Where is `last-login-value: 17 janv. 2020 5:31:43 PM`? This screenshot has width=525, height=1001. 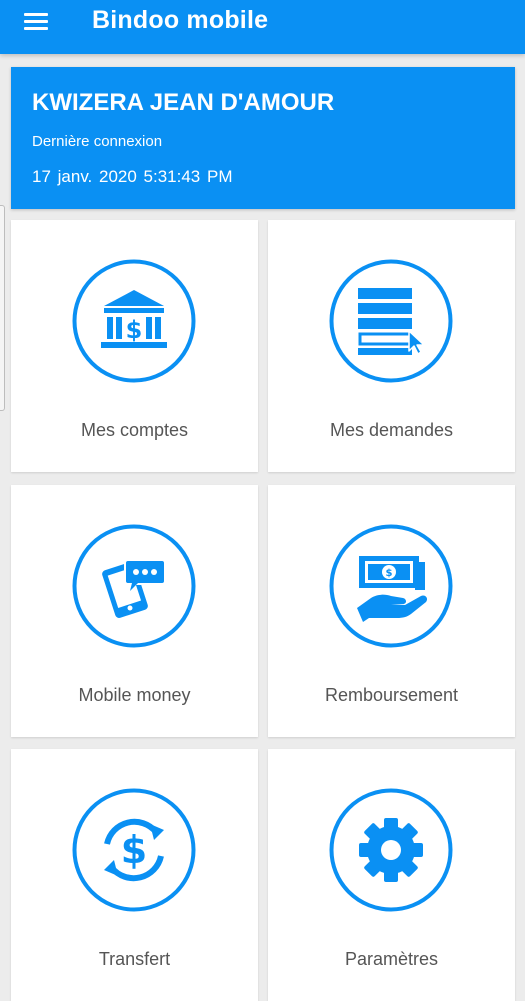 last-login-value: 17 janv. 2020 5:31:43 PM is located at coordinates (132, 176).